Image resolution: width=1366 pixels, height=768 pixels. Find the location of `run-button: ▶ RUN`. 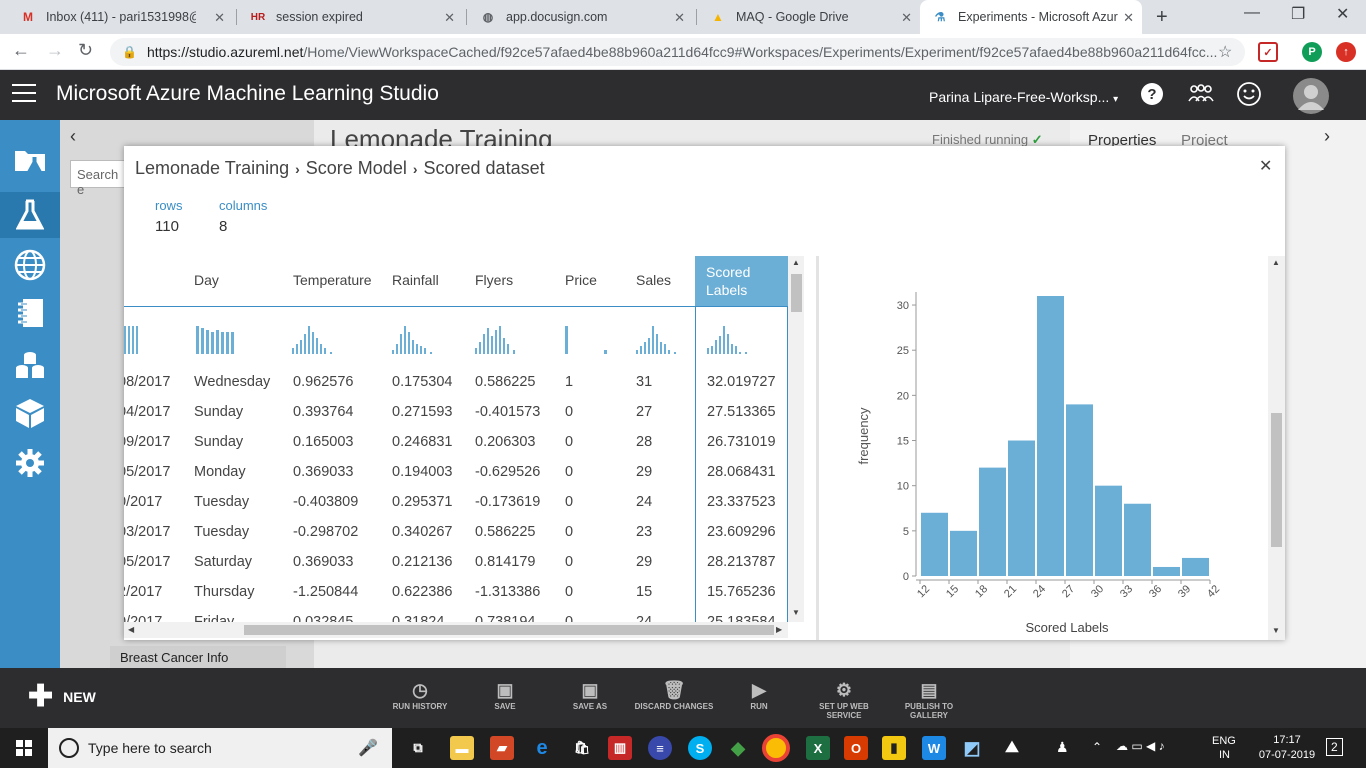

run-button: ▶ RUN is located at coordinates (759, 694).